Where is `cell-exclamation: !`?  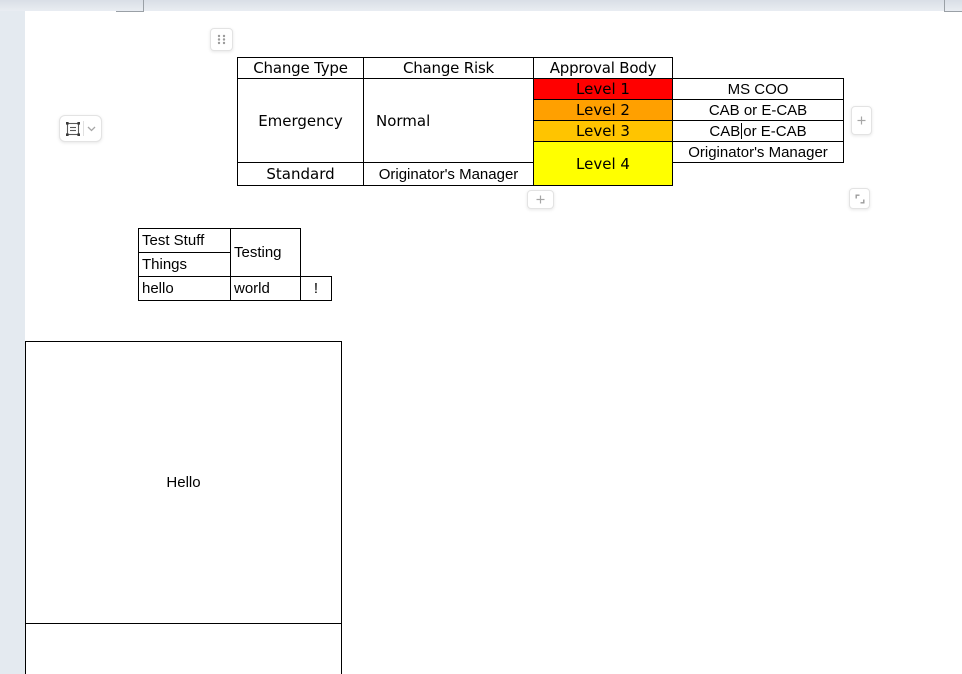
cell-exclamation: ! is located at coordinates (316, 288).